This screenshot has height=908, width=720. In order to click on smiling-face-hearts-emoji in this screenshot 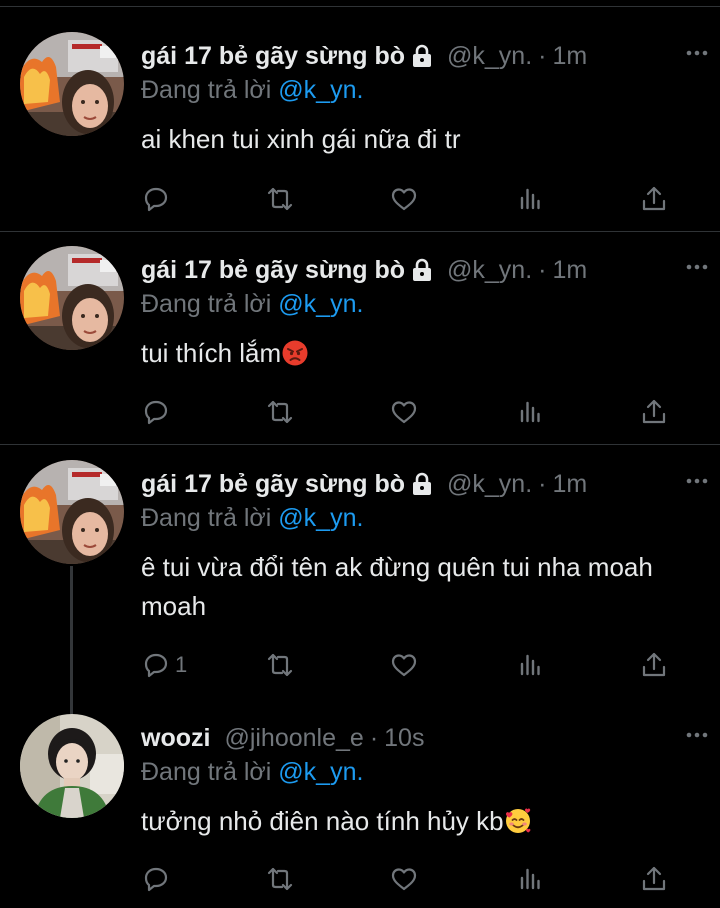, I will do `click(518, 820)`.